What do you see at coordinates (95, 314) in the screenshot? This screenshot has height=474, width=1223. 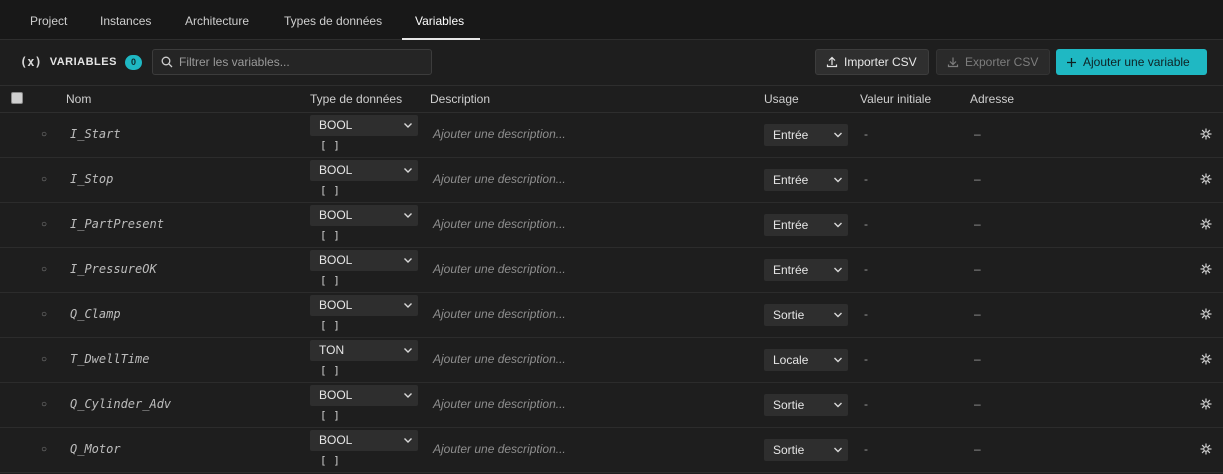 I see `variable-name: Q_Clamp` at bounding box center [95, 314].